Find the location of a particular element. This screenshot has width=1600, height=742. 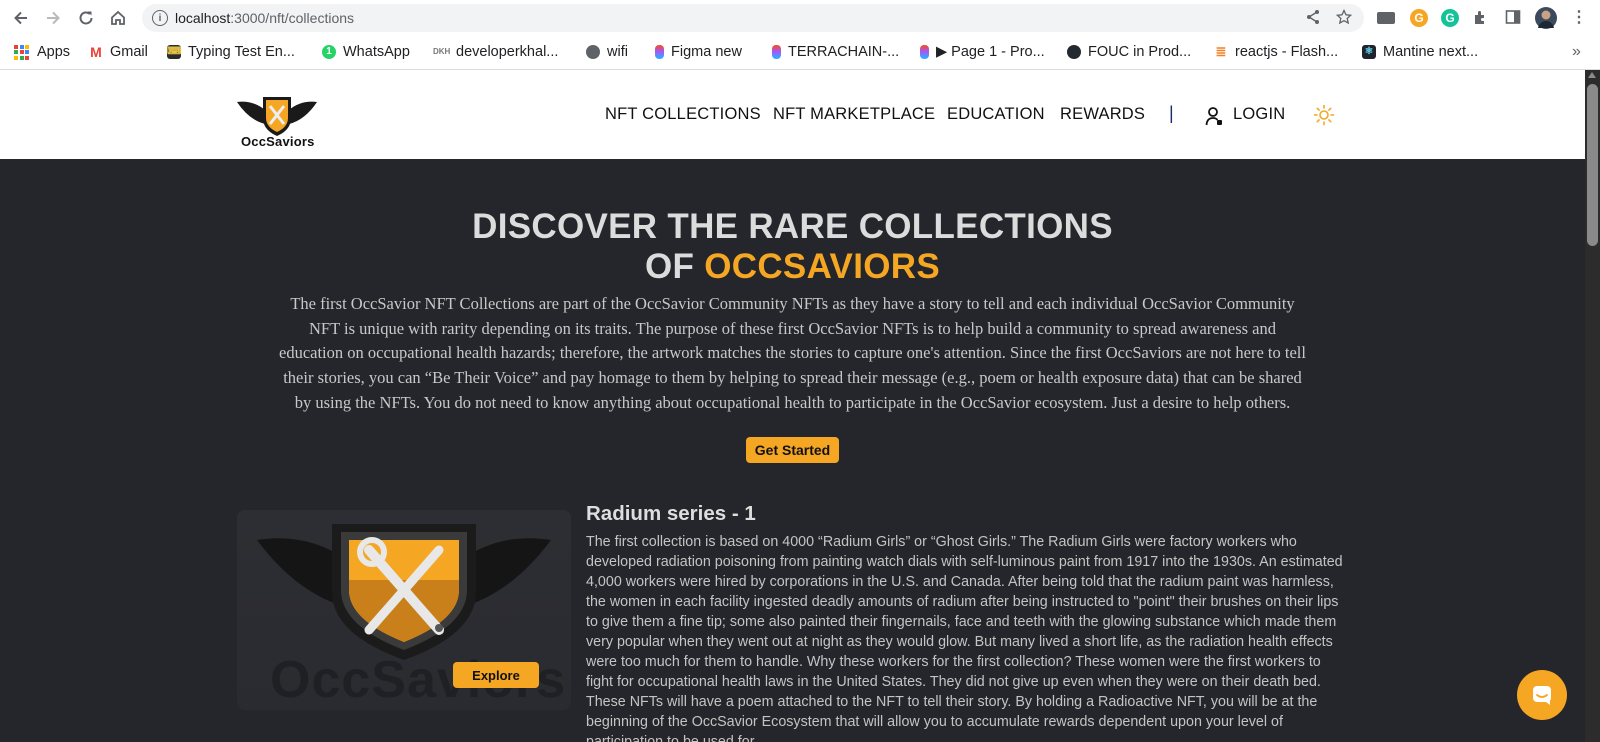

globe-icon is located at coordinates (593, 52).